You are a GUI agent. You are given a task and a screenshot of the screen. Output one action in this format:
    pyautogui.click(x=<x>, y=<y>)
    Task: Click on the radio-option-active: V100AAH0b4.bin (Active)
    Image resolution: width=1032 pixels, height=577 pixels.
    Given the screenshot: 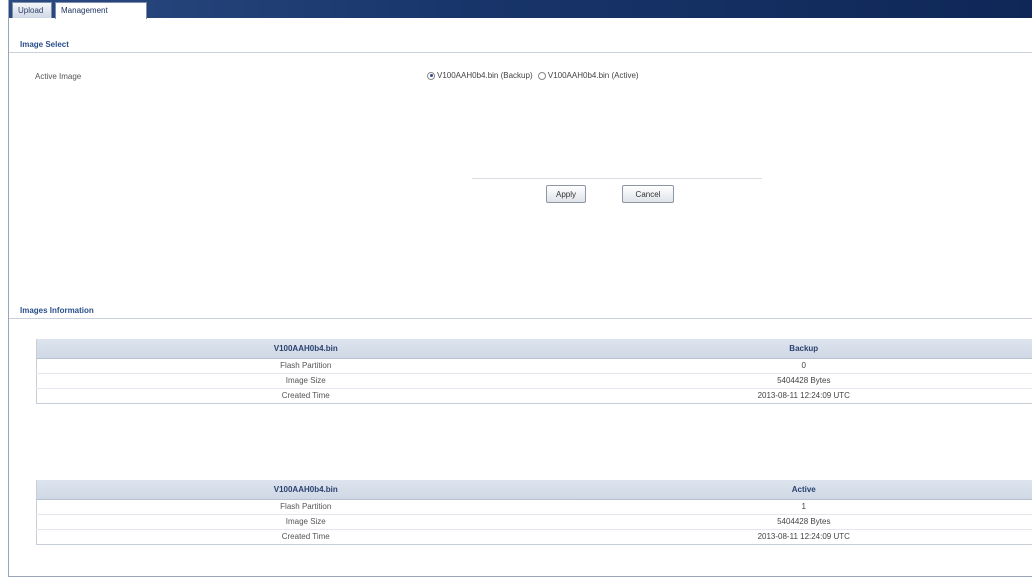 What is the action you would take?
    pyautogui.click(x=588, y=75)
    